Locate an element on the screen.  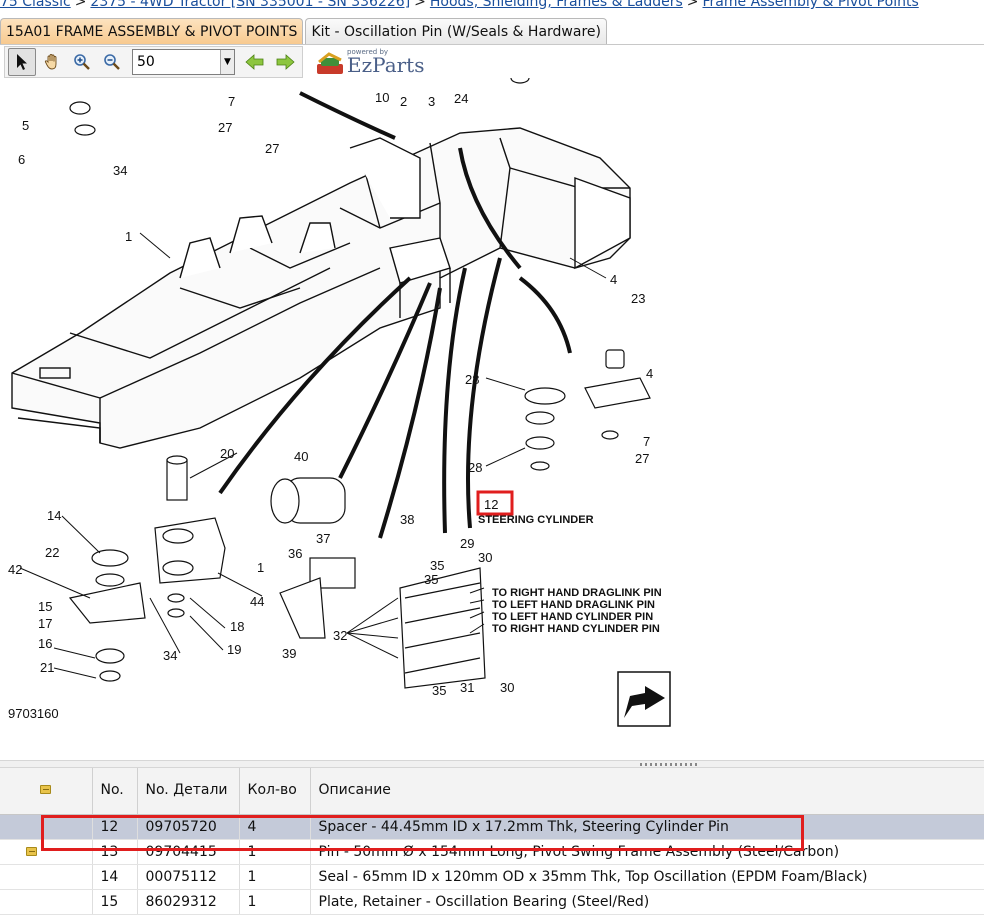
svg-text: 14 is located at coordinates (54, 515).